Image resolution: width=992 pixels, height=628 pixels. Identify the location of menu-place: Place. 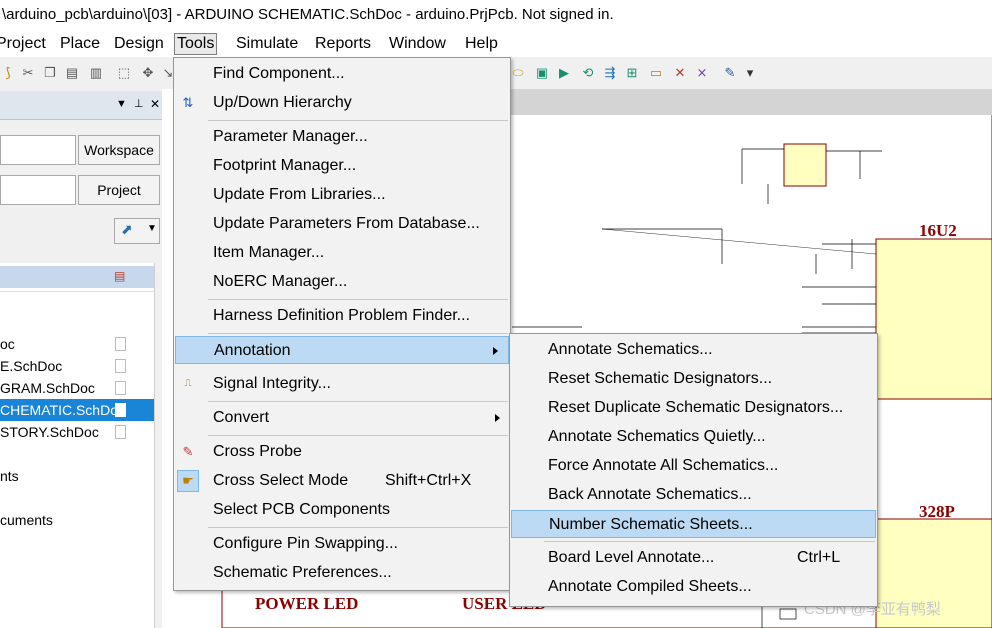
(80, 44).